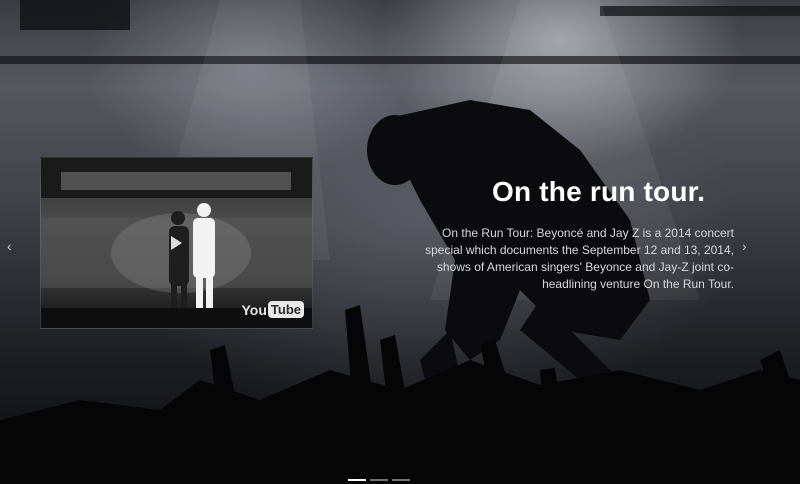 The image size is (800, 484). Describe the element at coordinates (254, 309) in the screenshot. I see `youtube-logo-you: You` at that location.